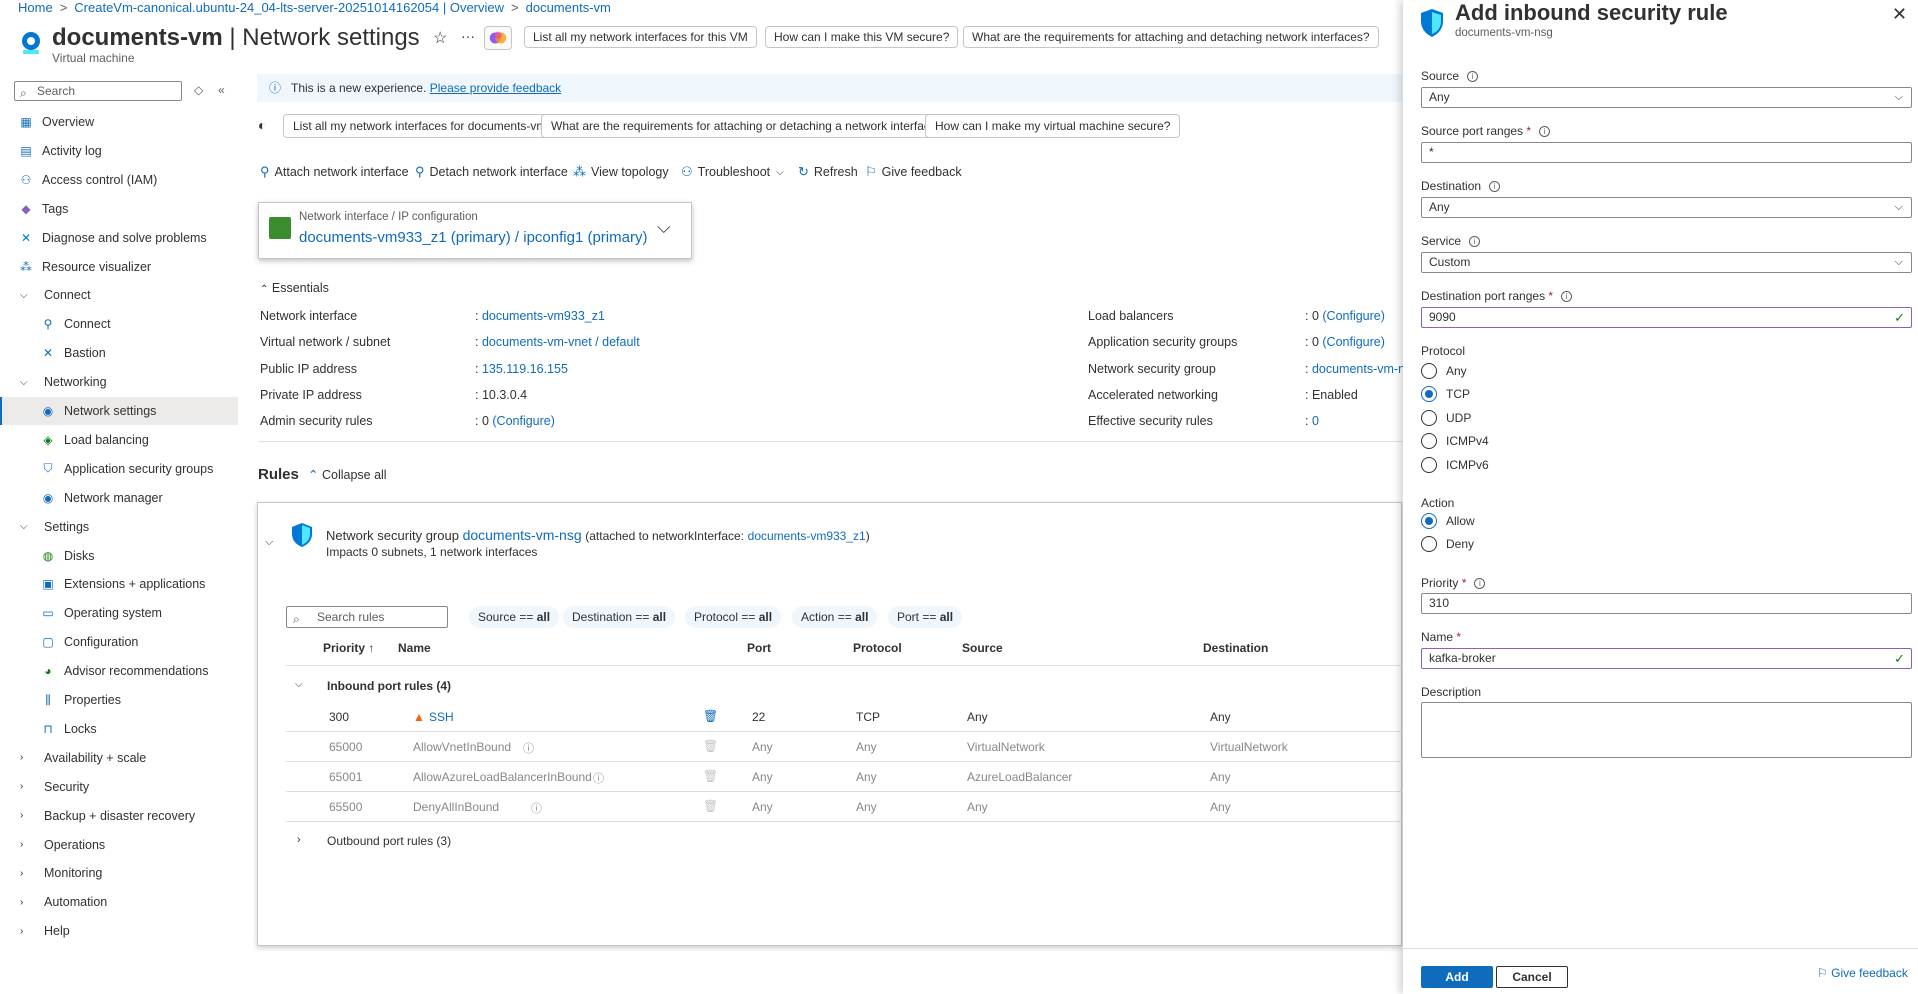 The image size is (1918, 994). I want to click on sidebar-item: ▦ Overview, so click(119, 122).